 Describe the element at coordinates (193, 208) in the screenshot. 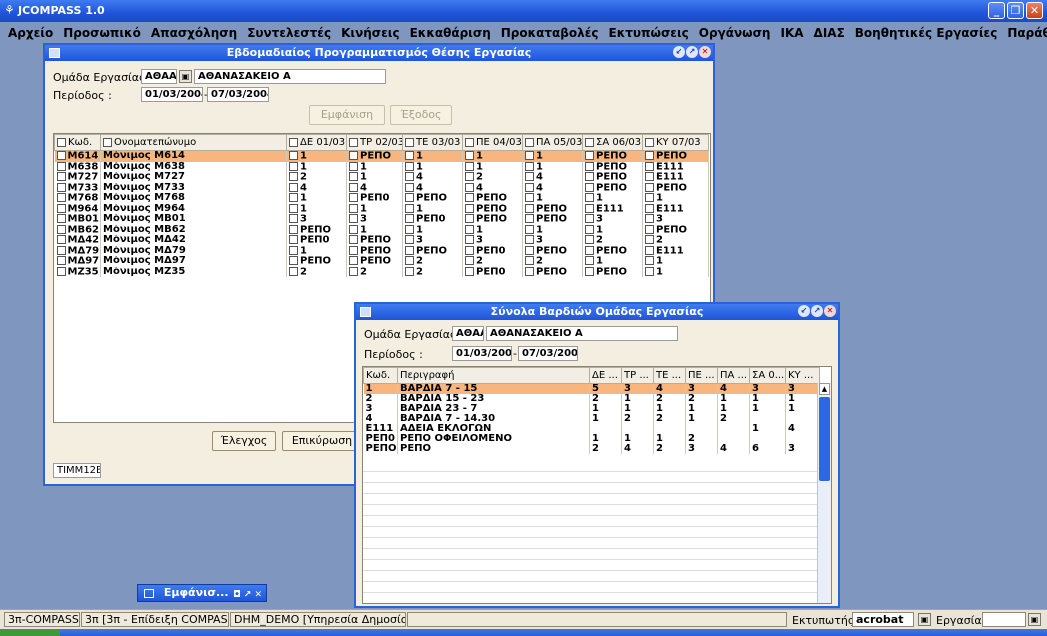

I see `table-cell: Μόνιμος Μ964` at that location.